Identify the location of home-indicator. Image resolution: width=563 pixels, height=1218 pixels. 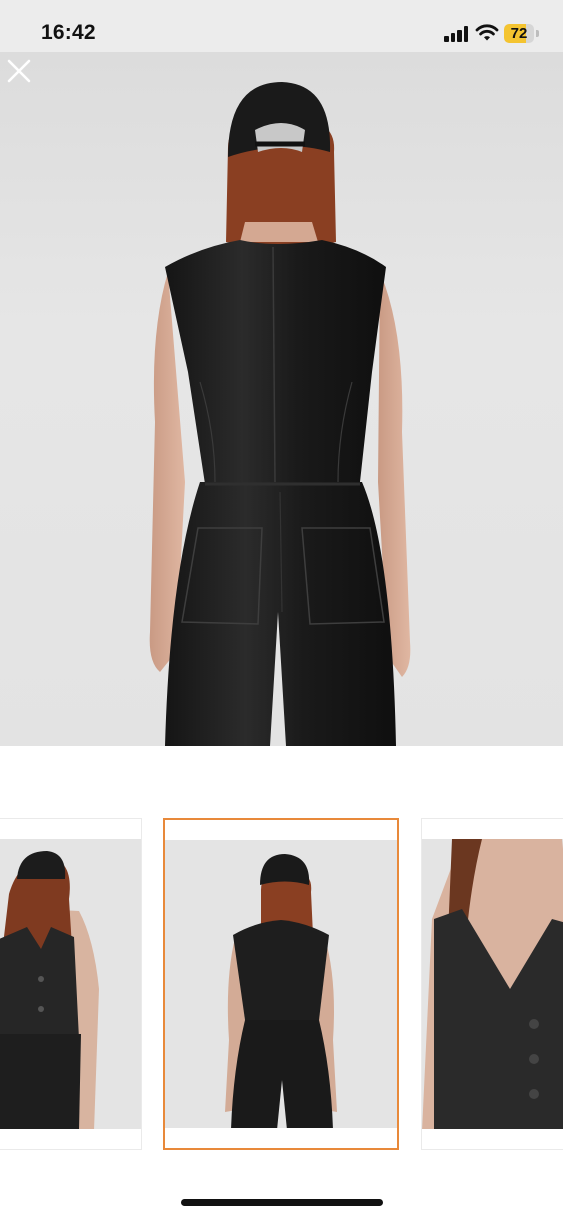
(282, 1202).